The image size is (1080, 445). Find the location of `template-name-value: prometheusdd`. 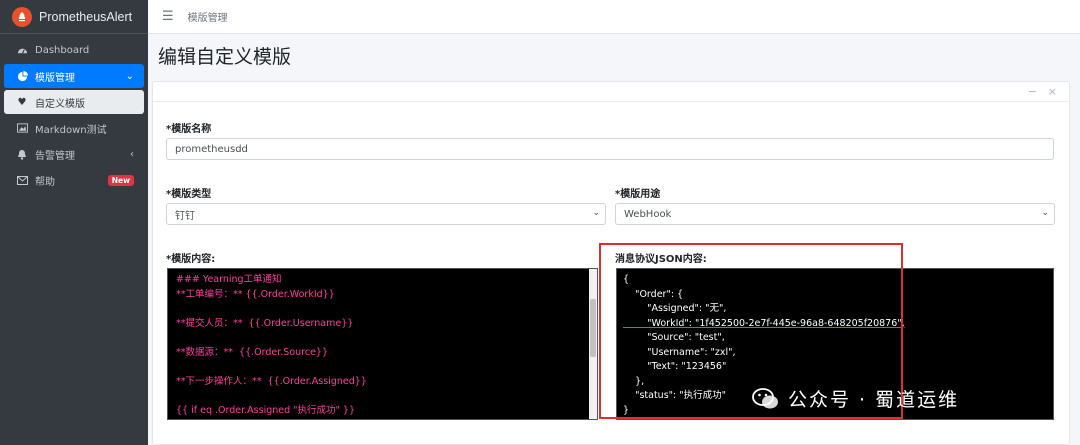

template-name-value: prometheusdd is located at coordinates (211, 149).